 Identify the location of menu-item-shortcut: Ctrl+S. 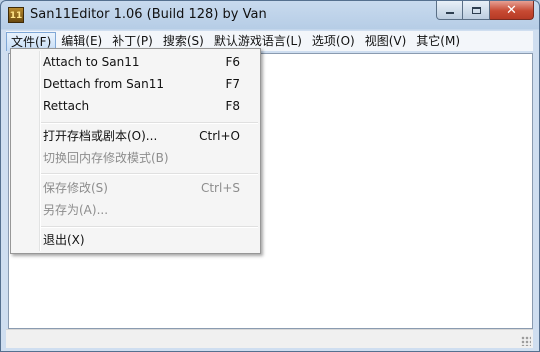
(220, 188).